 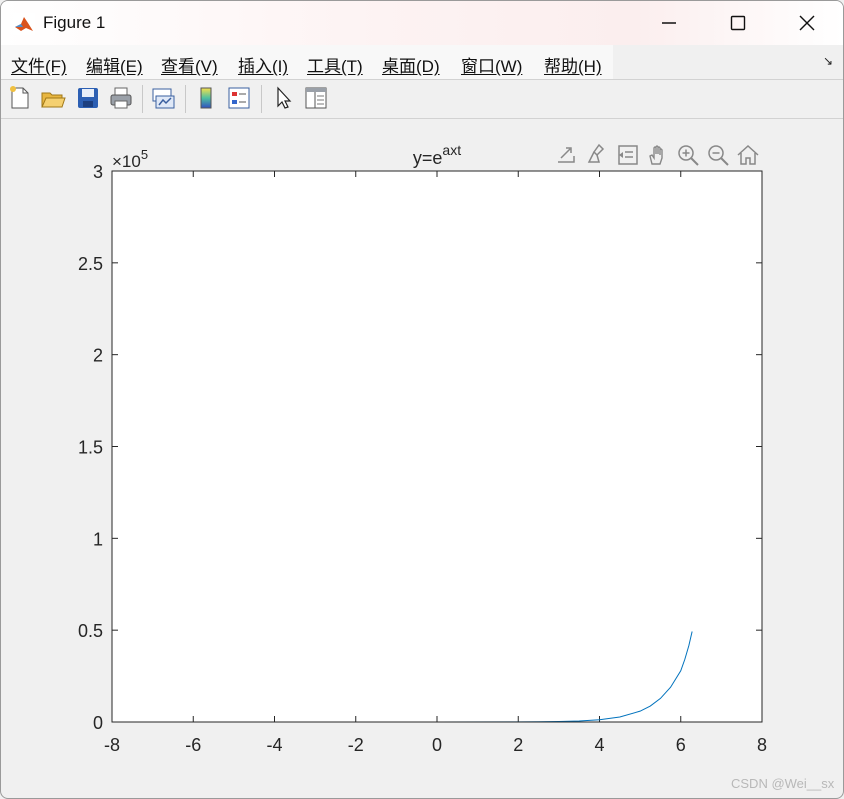 What do you see at coordinates (437, 745) in the screenshot?
I see `x-tick-label: 0` at bounding box center [437, 745].